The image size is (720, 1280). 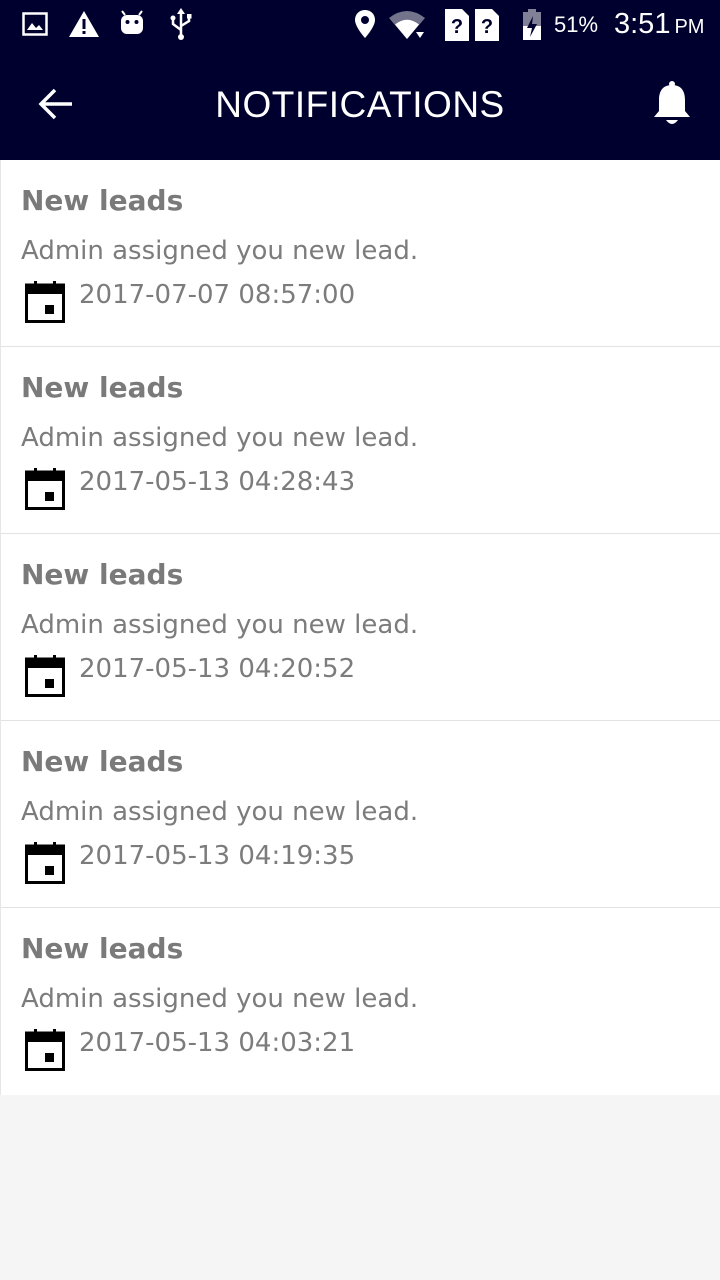 I want to click on page-title: NOTIFICATIONS, so click(x=360, y=104).